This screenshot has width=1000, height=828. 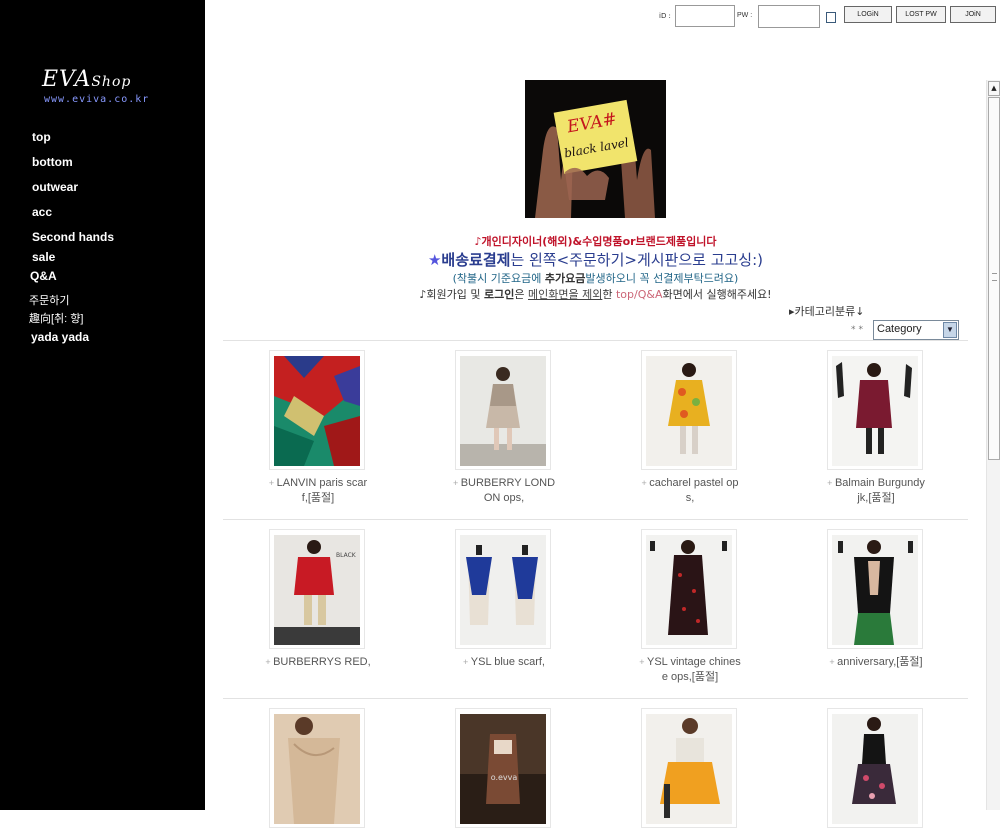 What do you see at coordinates (452, 294) in the screenshot?
I see `notice-line-4-a: ♪회원가입 및` at bounding box center [452, 294].